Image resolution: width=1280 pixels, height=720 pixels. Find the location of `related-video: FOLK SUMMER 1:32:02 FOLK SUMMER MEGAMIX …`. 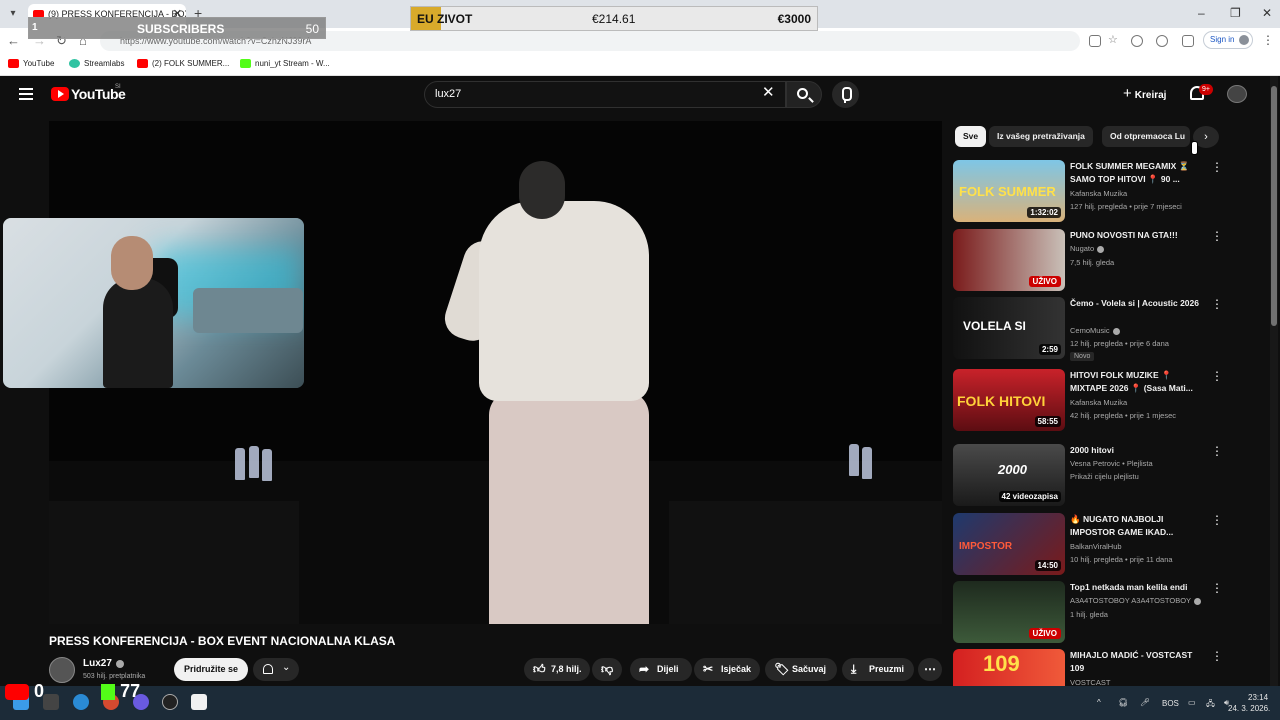

related-video: FOLK SUMMER 1:32:02 FOLK SUMMER MEGAMIX … is located at coordinates (1088, 192).